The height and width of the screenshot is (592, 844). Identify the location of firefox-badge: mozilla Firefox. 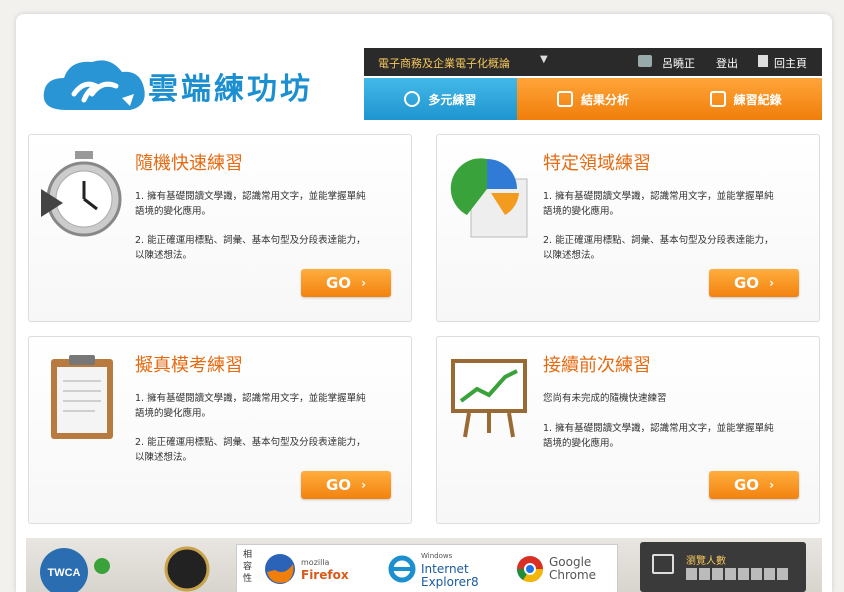
(306, 569).